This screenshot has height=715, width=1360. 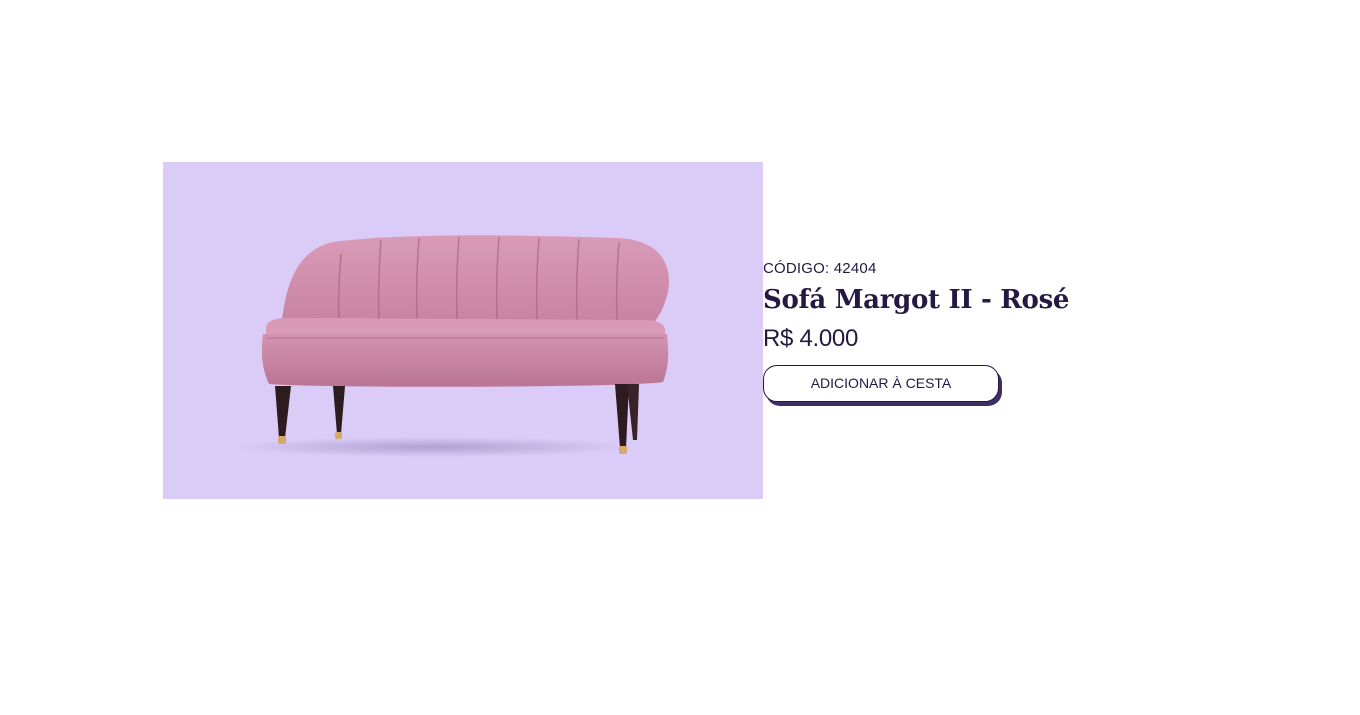 I want to click on sofa-illustration, so click(x=451, y=346).